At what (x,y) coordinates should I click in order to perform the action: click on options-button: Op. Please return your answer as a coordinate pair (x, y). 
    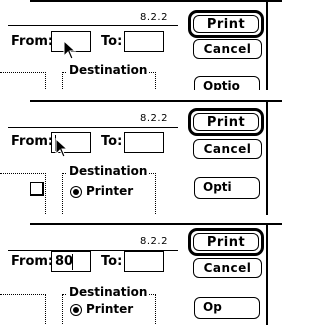
    Looking at the image, I should click on (227, 308).